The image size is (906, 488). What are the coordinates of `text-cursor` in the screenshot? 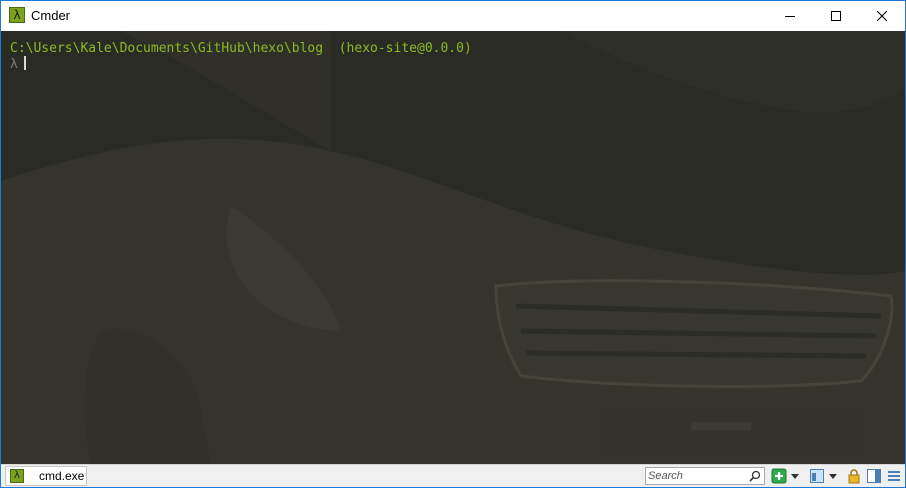 It's located at (24, 63).